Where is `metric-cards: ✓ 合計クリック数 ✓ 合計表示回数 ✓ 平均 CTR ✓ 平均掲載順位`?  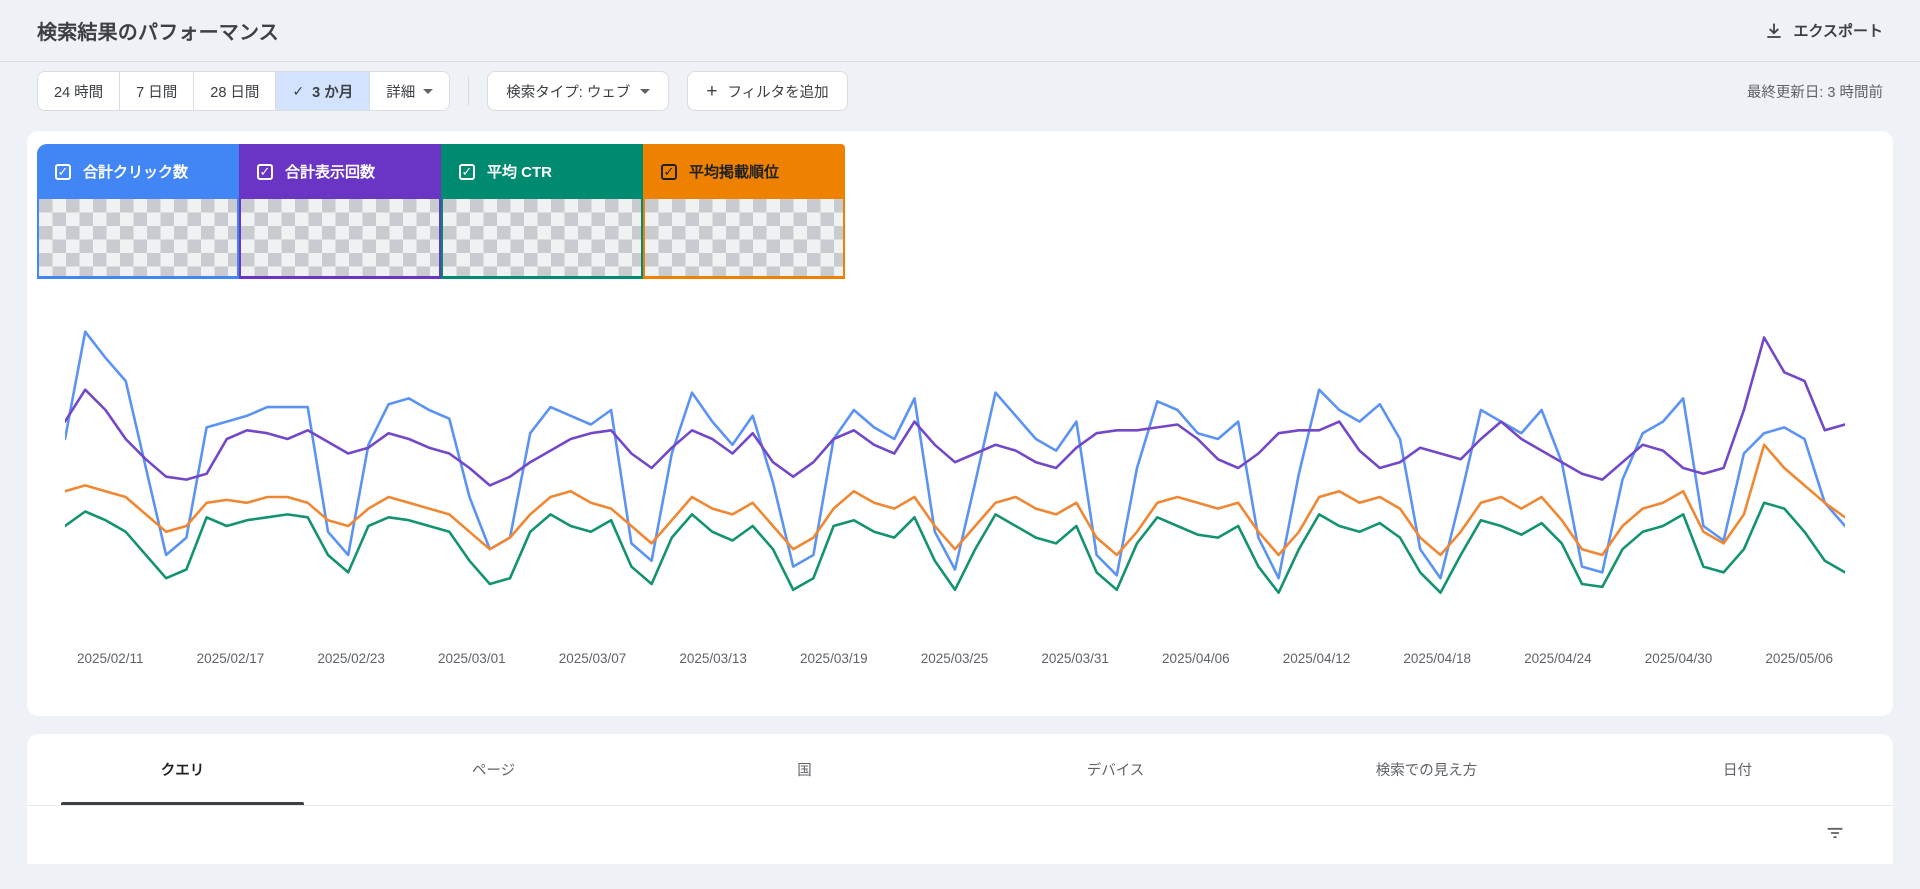
metric-cards: ✓ 合計クリック数 ✓ 合計表示回数 ✓ 平均 CTR ✓ 平均掲載順位 is located at coordinates (441, 211).